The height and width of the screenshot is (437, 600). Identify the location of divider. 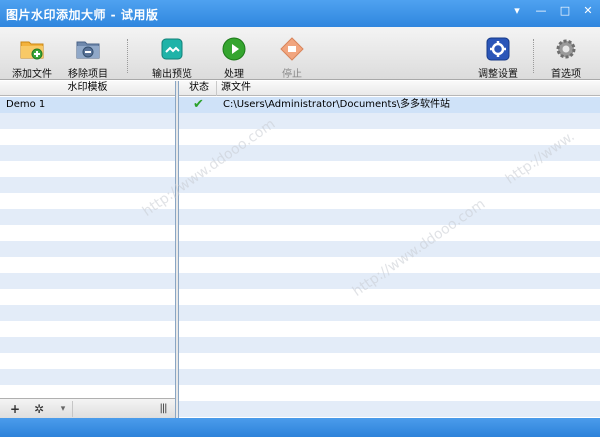
(72, 409).